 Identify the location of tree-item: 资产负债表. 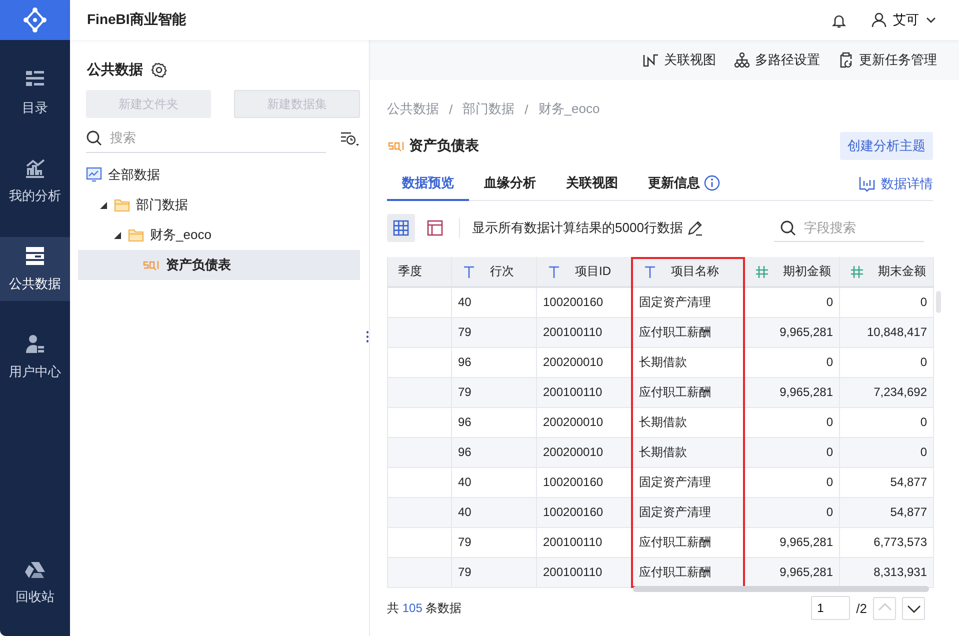
(219, 265).